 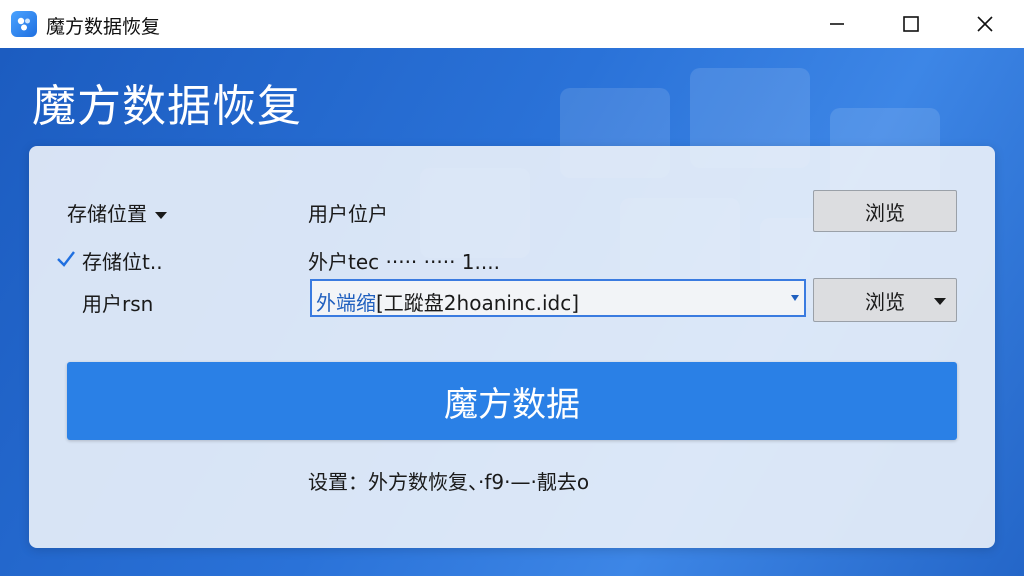 I want to click on title-bar: 魔方数据恢复, so click(x=512, y=24).